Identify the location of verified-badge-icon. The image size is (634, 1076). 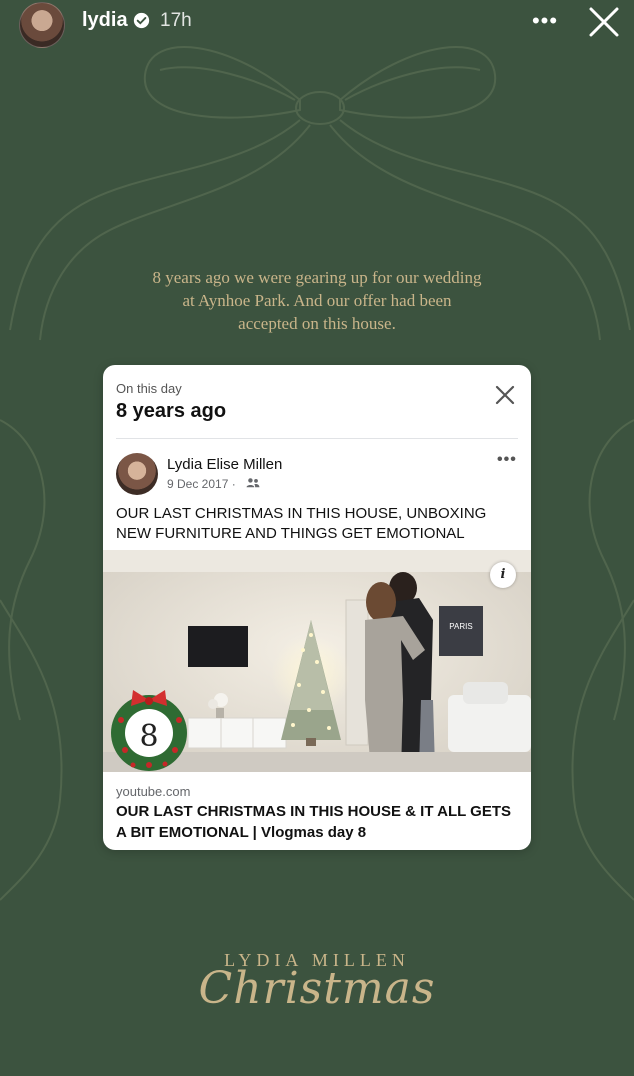
(141, 20).